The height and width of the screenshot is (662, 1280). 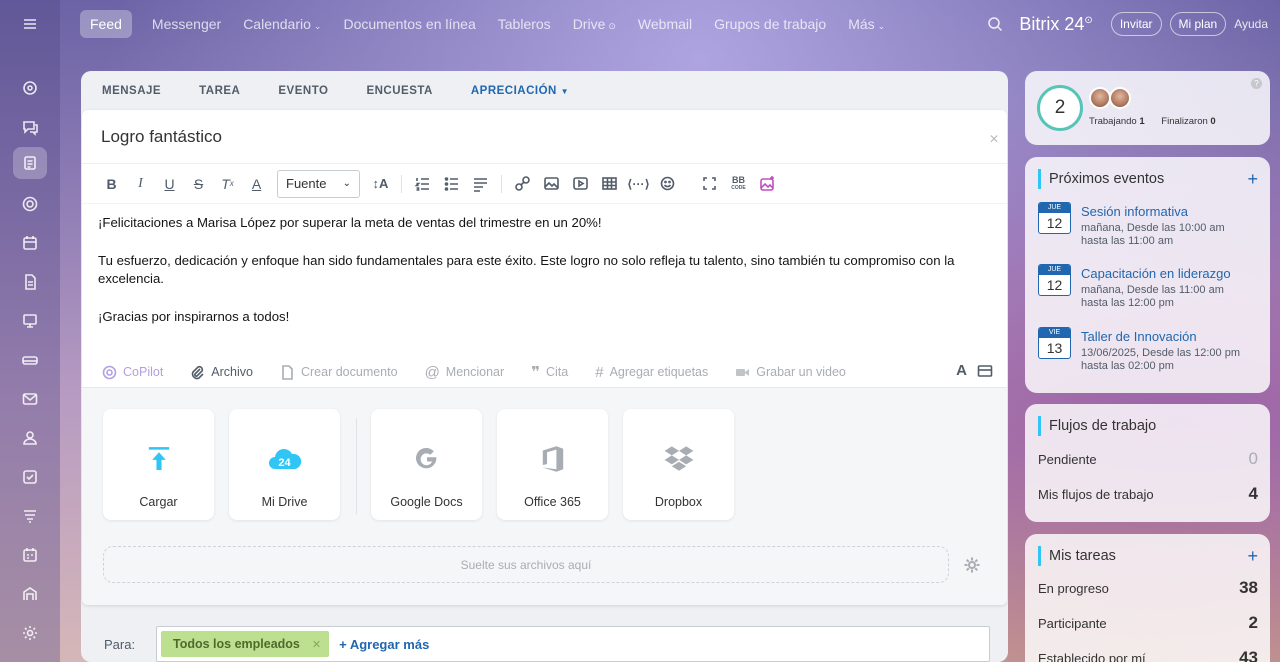 What do you see at coordinates (1252, 179) in the screenshot?
I see `add-event-icon: +` at bounding box center [1252, 179].